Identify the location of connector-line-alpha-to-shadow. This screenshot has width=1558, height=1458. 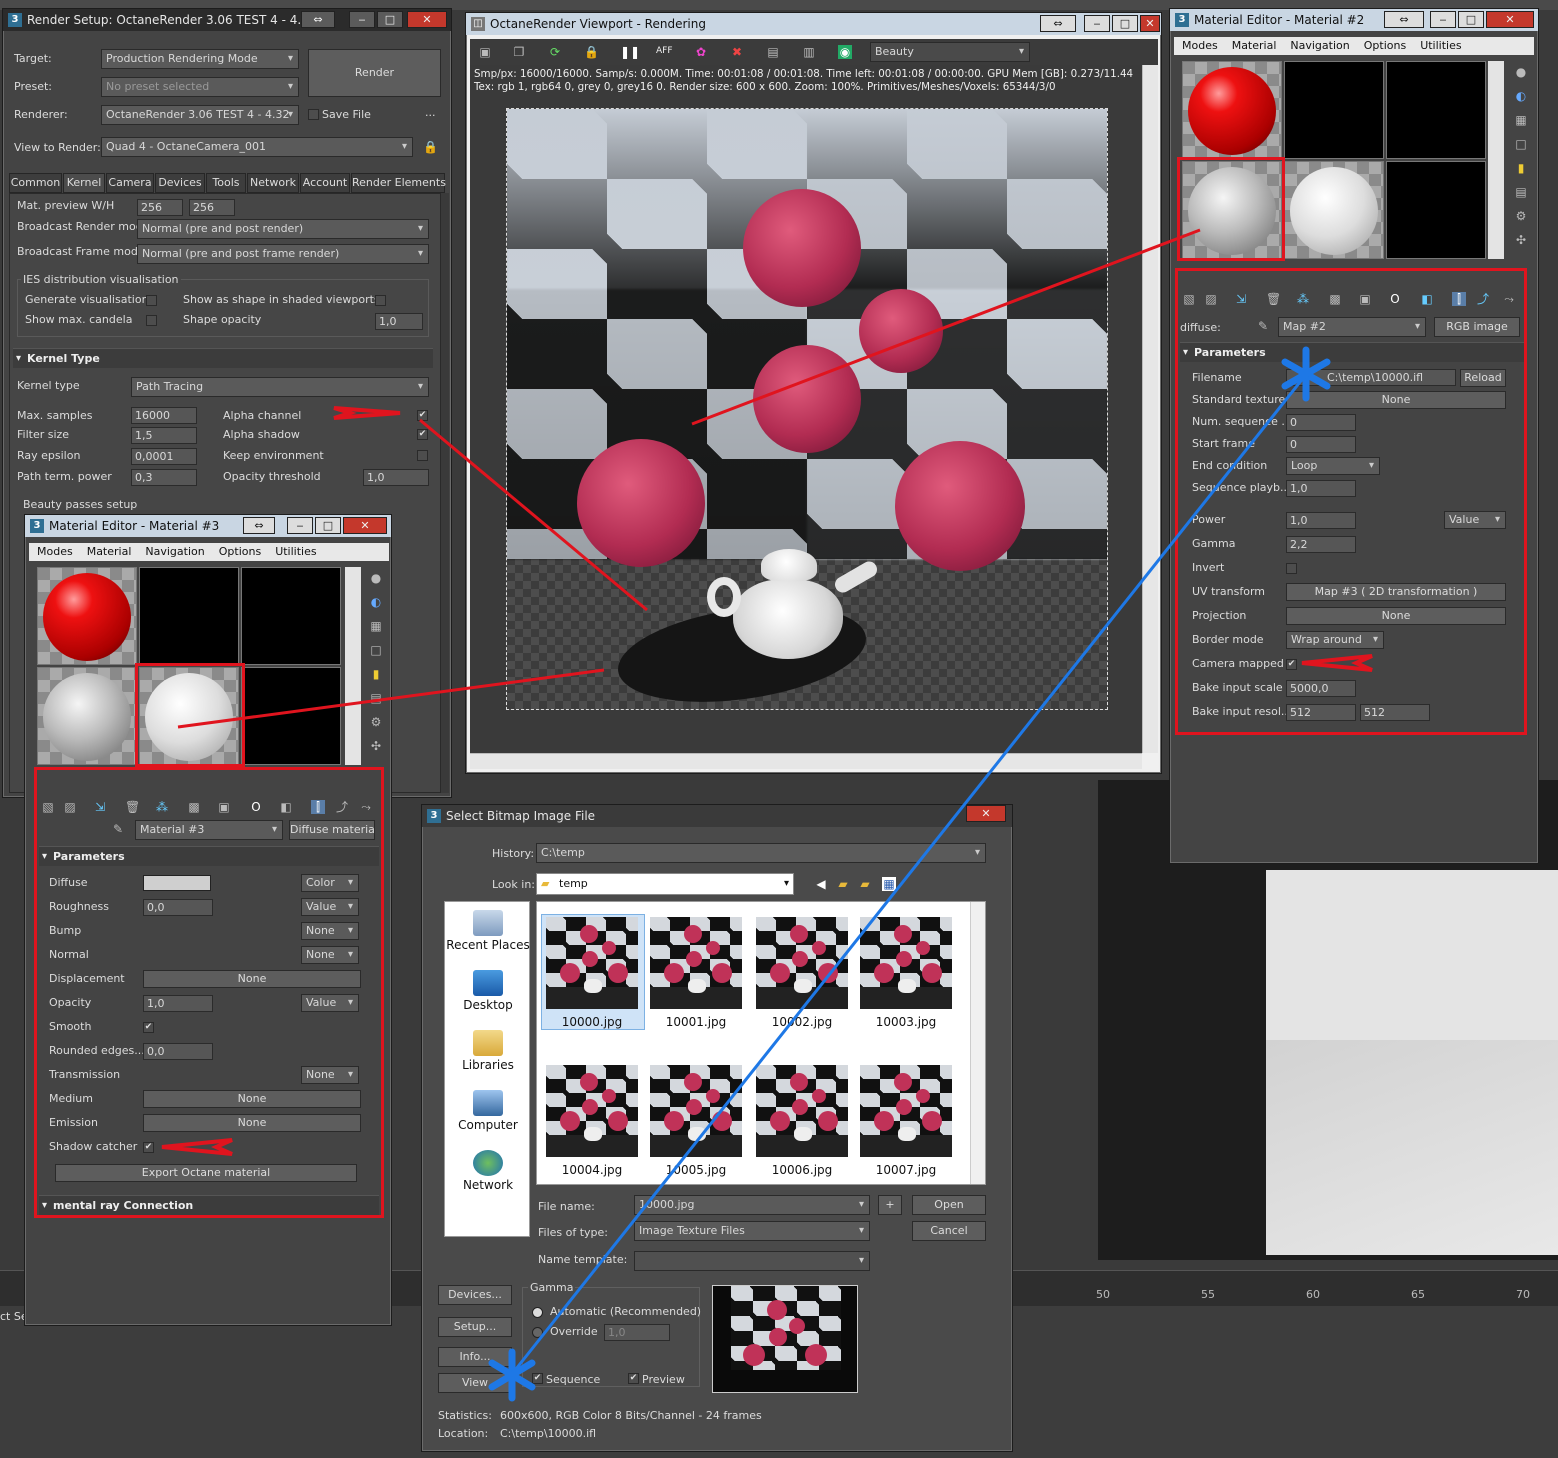
(533, 515).